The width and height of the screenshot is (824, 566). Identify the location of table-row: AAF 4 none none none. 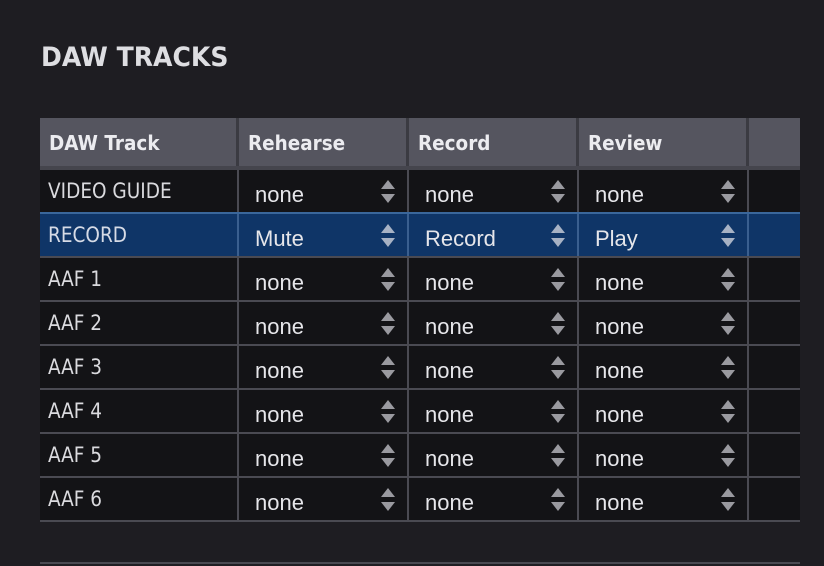
(420, 412).